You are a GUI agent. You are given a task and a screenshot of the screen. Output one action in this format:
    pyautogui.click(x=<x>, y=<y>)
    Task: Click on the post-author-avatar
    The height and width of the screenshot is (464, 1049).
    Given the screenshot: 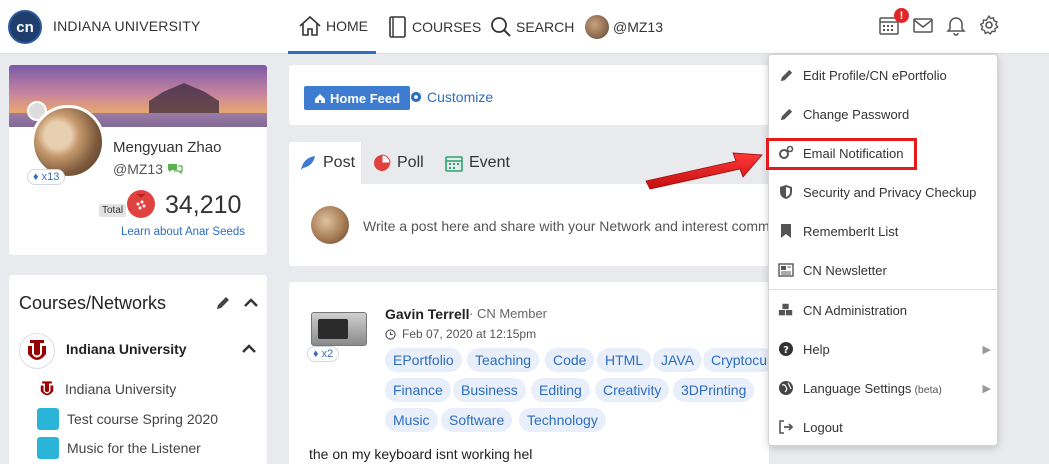 What is the action you would take?
    pyautogui.click(x=339, y=329)
    